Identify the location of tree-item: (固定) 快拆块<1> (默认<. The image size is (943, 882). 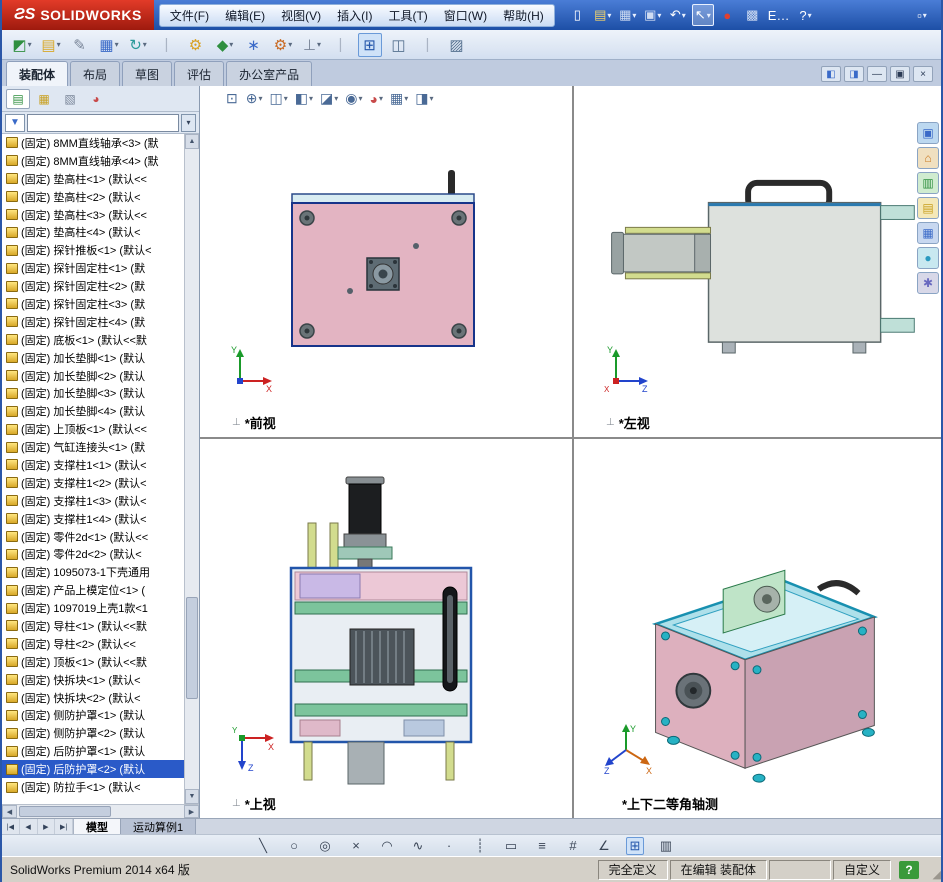
(93, 680).